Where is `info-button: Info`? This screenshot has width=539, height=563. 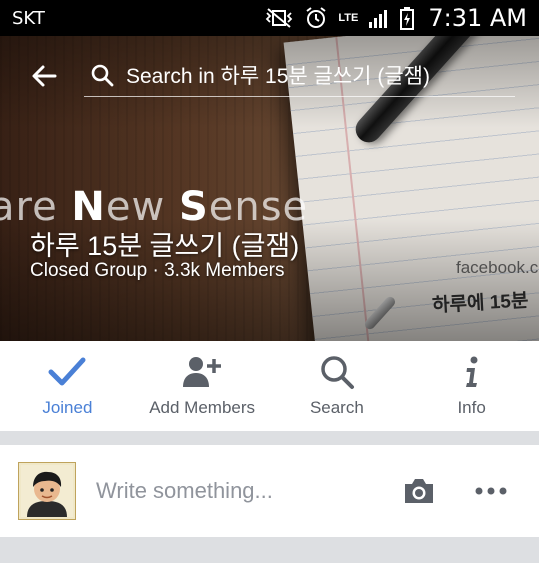 info-button: Info is located at coordinates (471, 386).